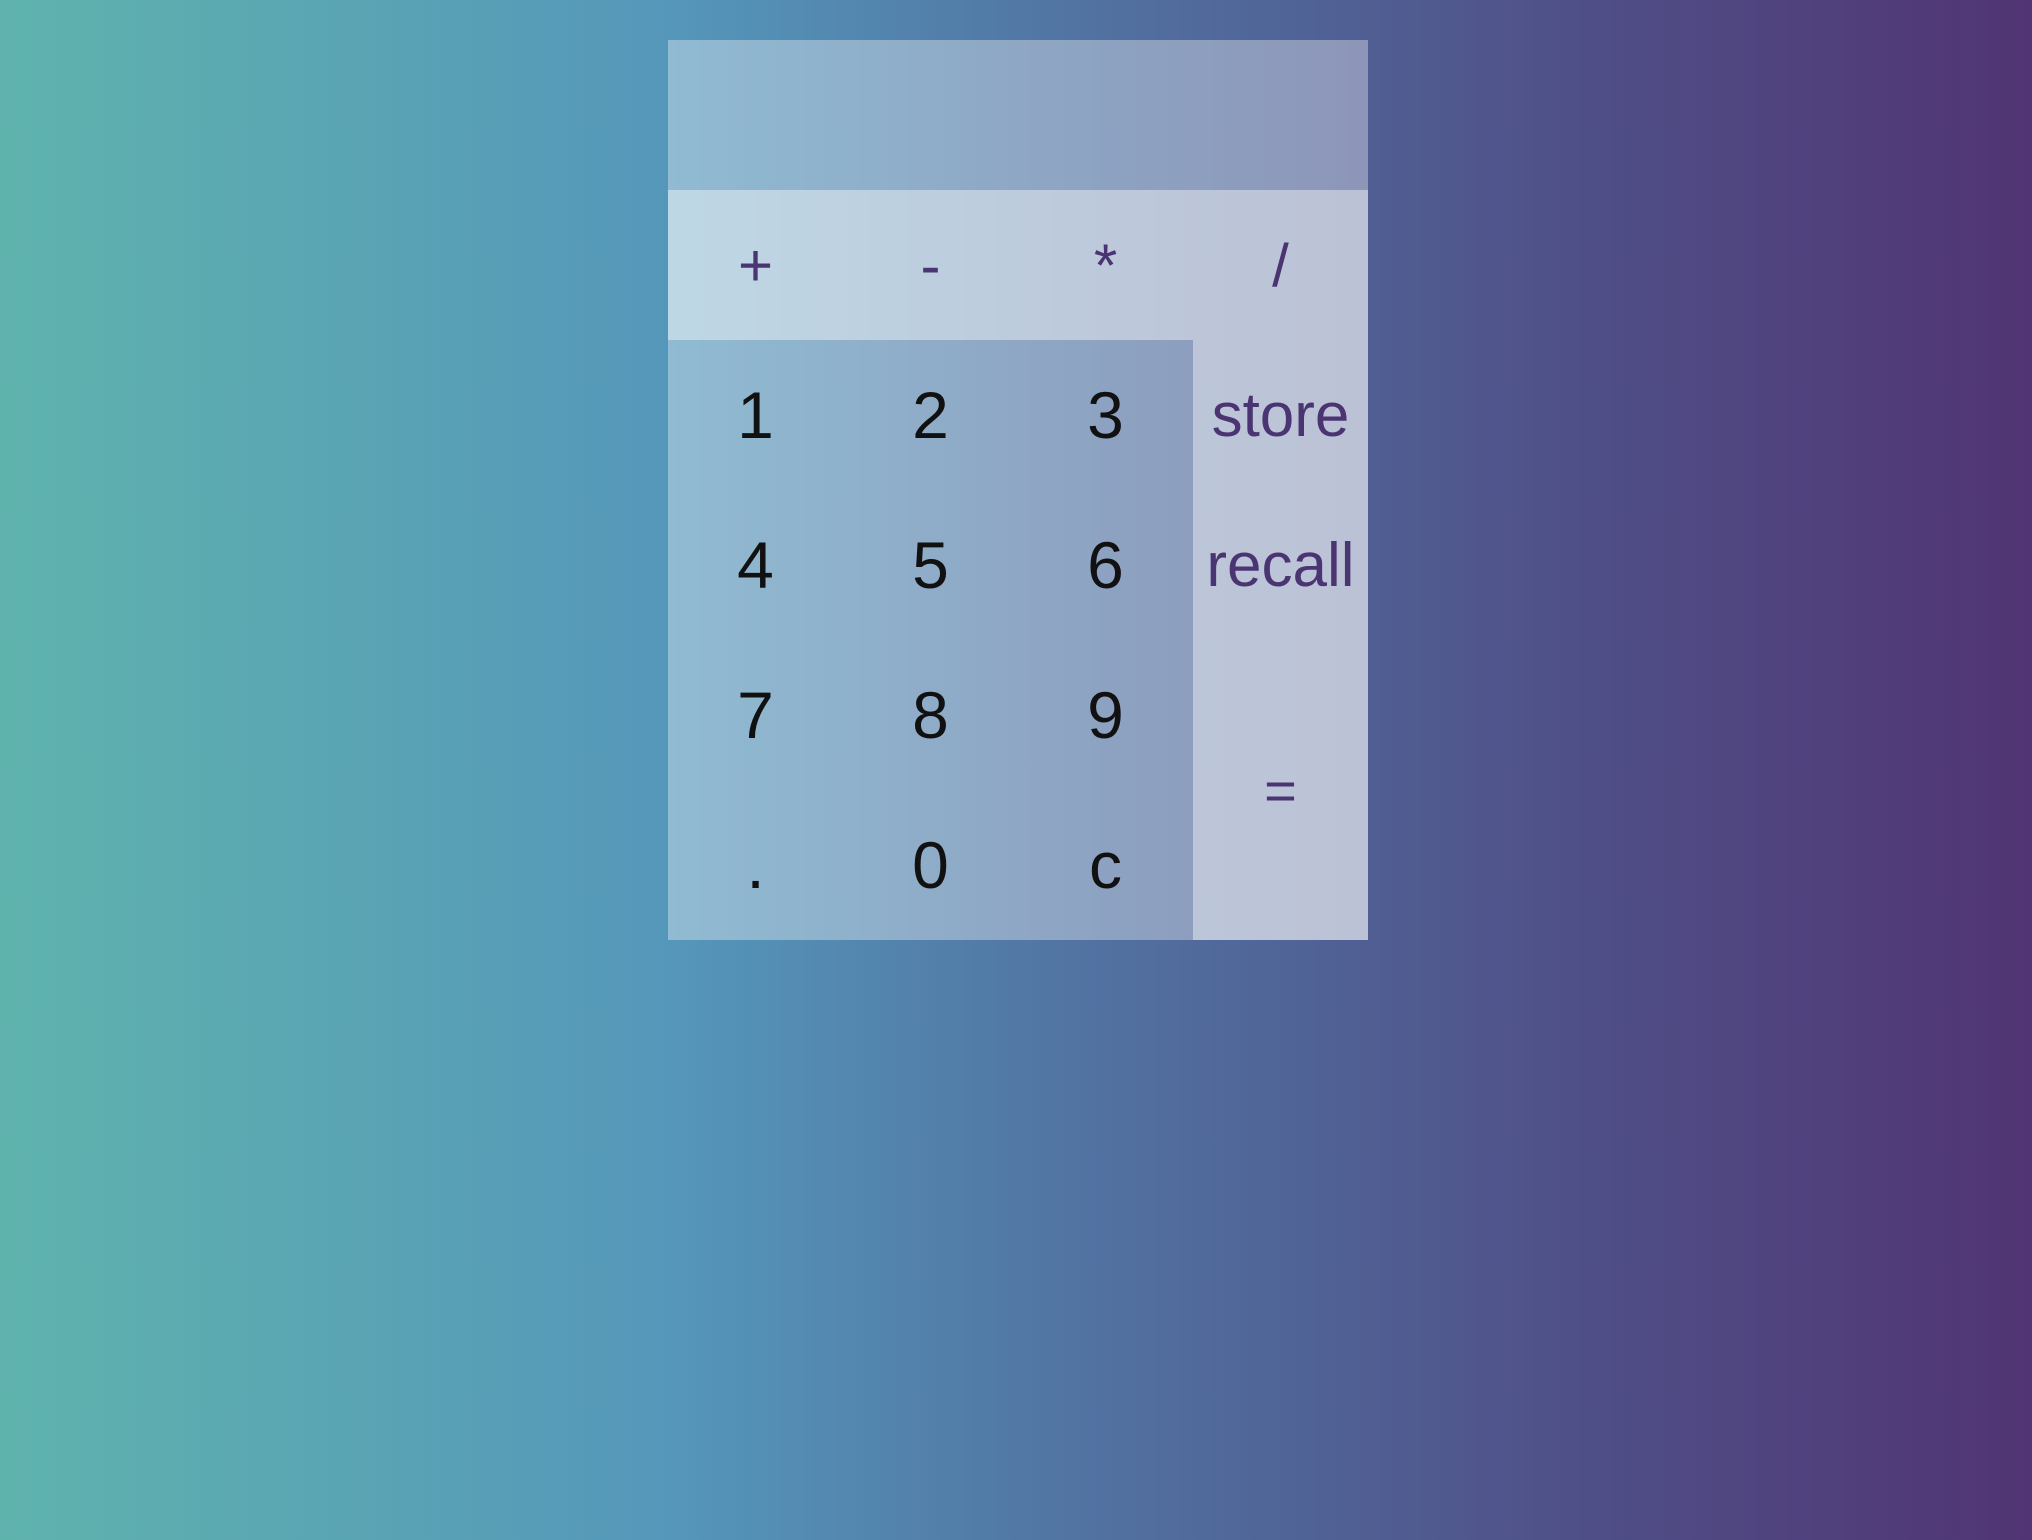 This screenshot has height=1540, width=2032. Describe the element at coordinates (1280, 265) in the screenshot. I see `divide-button: /` at that location.